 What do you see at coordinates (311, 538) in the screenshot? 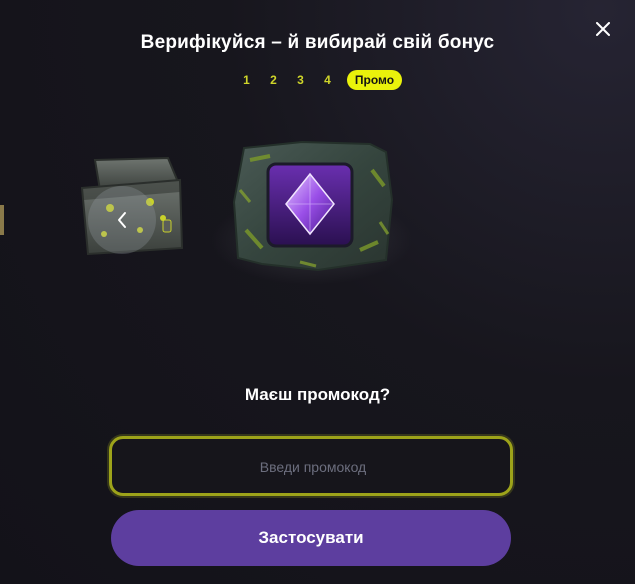
I see `apply-button: Застосувати` at bounding box center [311, 538].